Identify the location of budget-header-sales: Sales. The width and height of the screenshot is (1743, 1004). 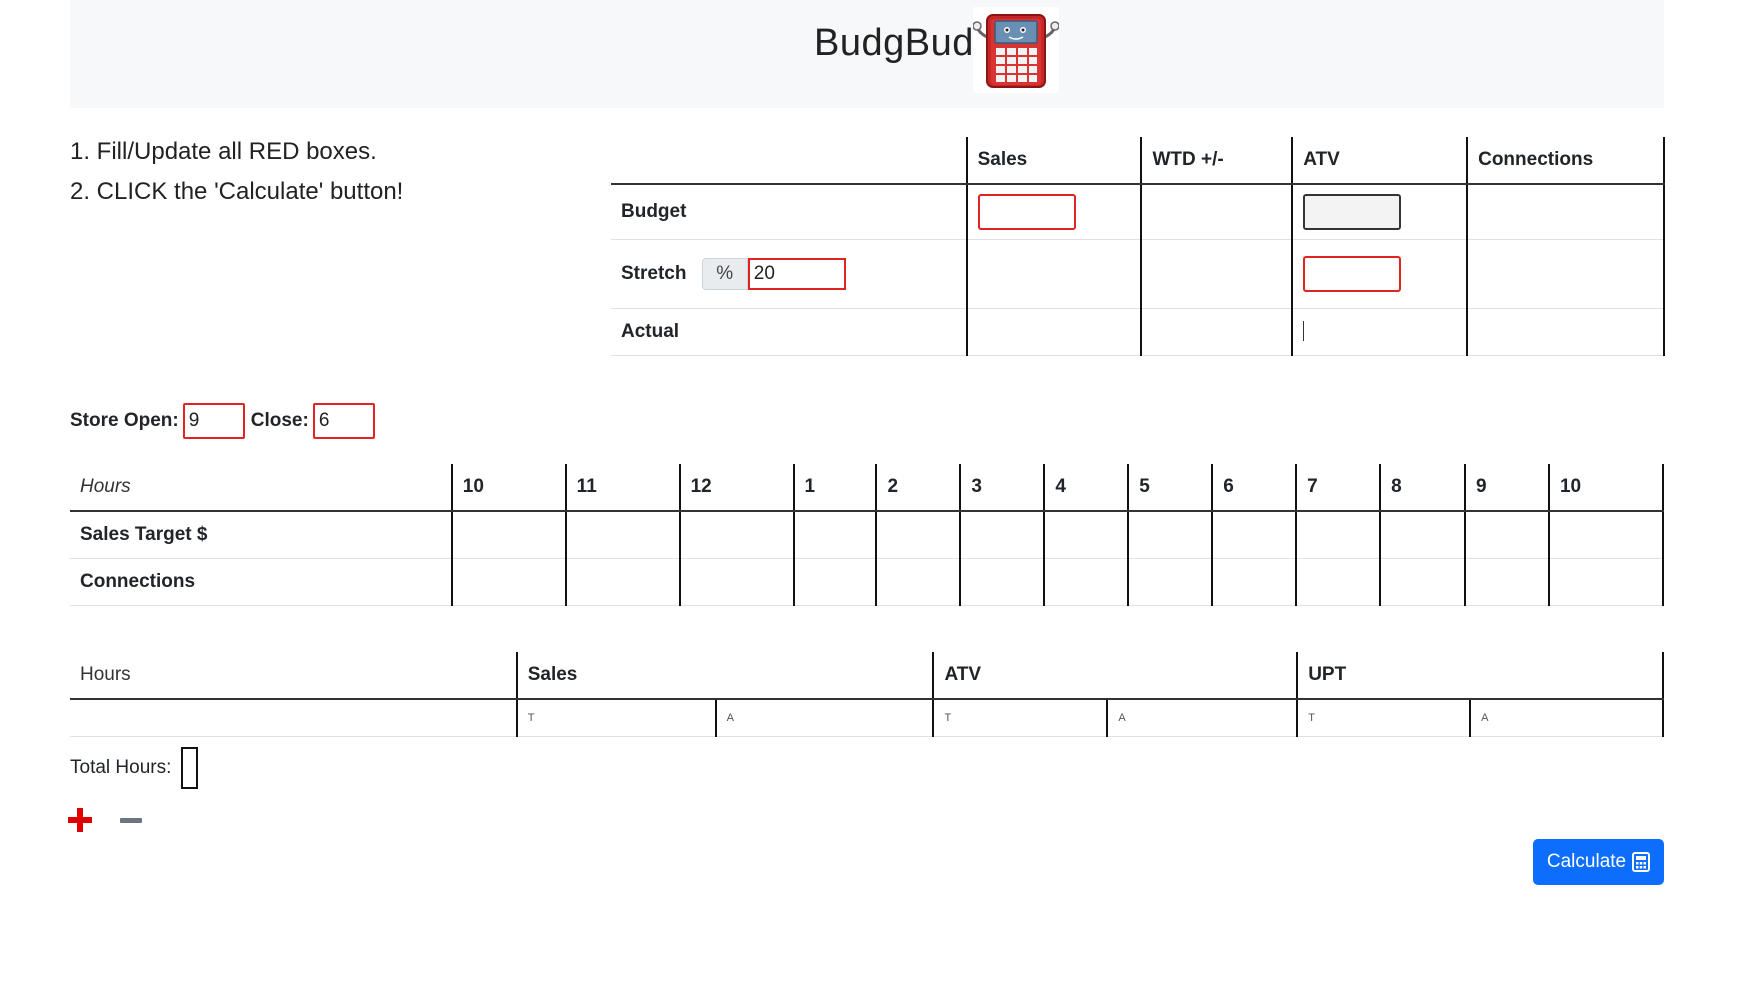
(1053, 161).